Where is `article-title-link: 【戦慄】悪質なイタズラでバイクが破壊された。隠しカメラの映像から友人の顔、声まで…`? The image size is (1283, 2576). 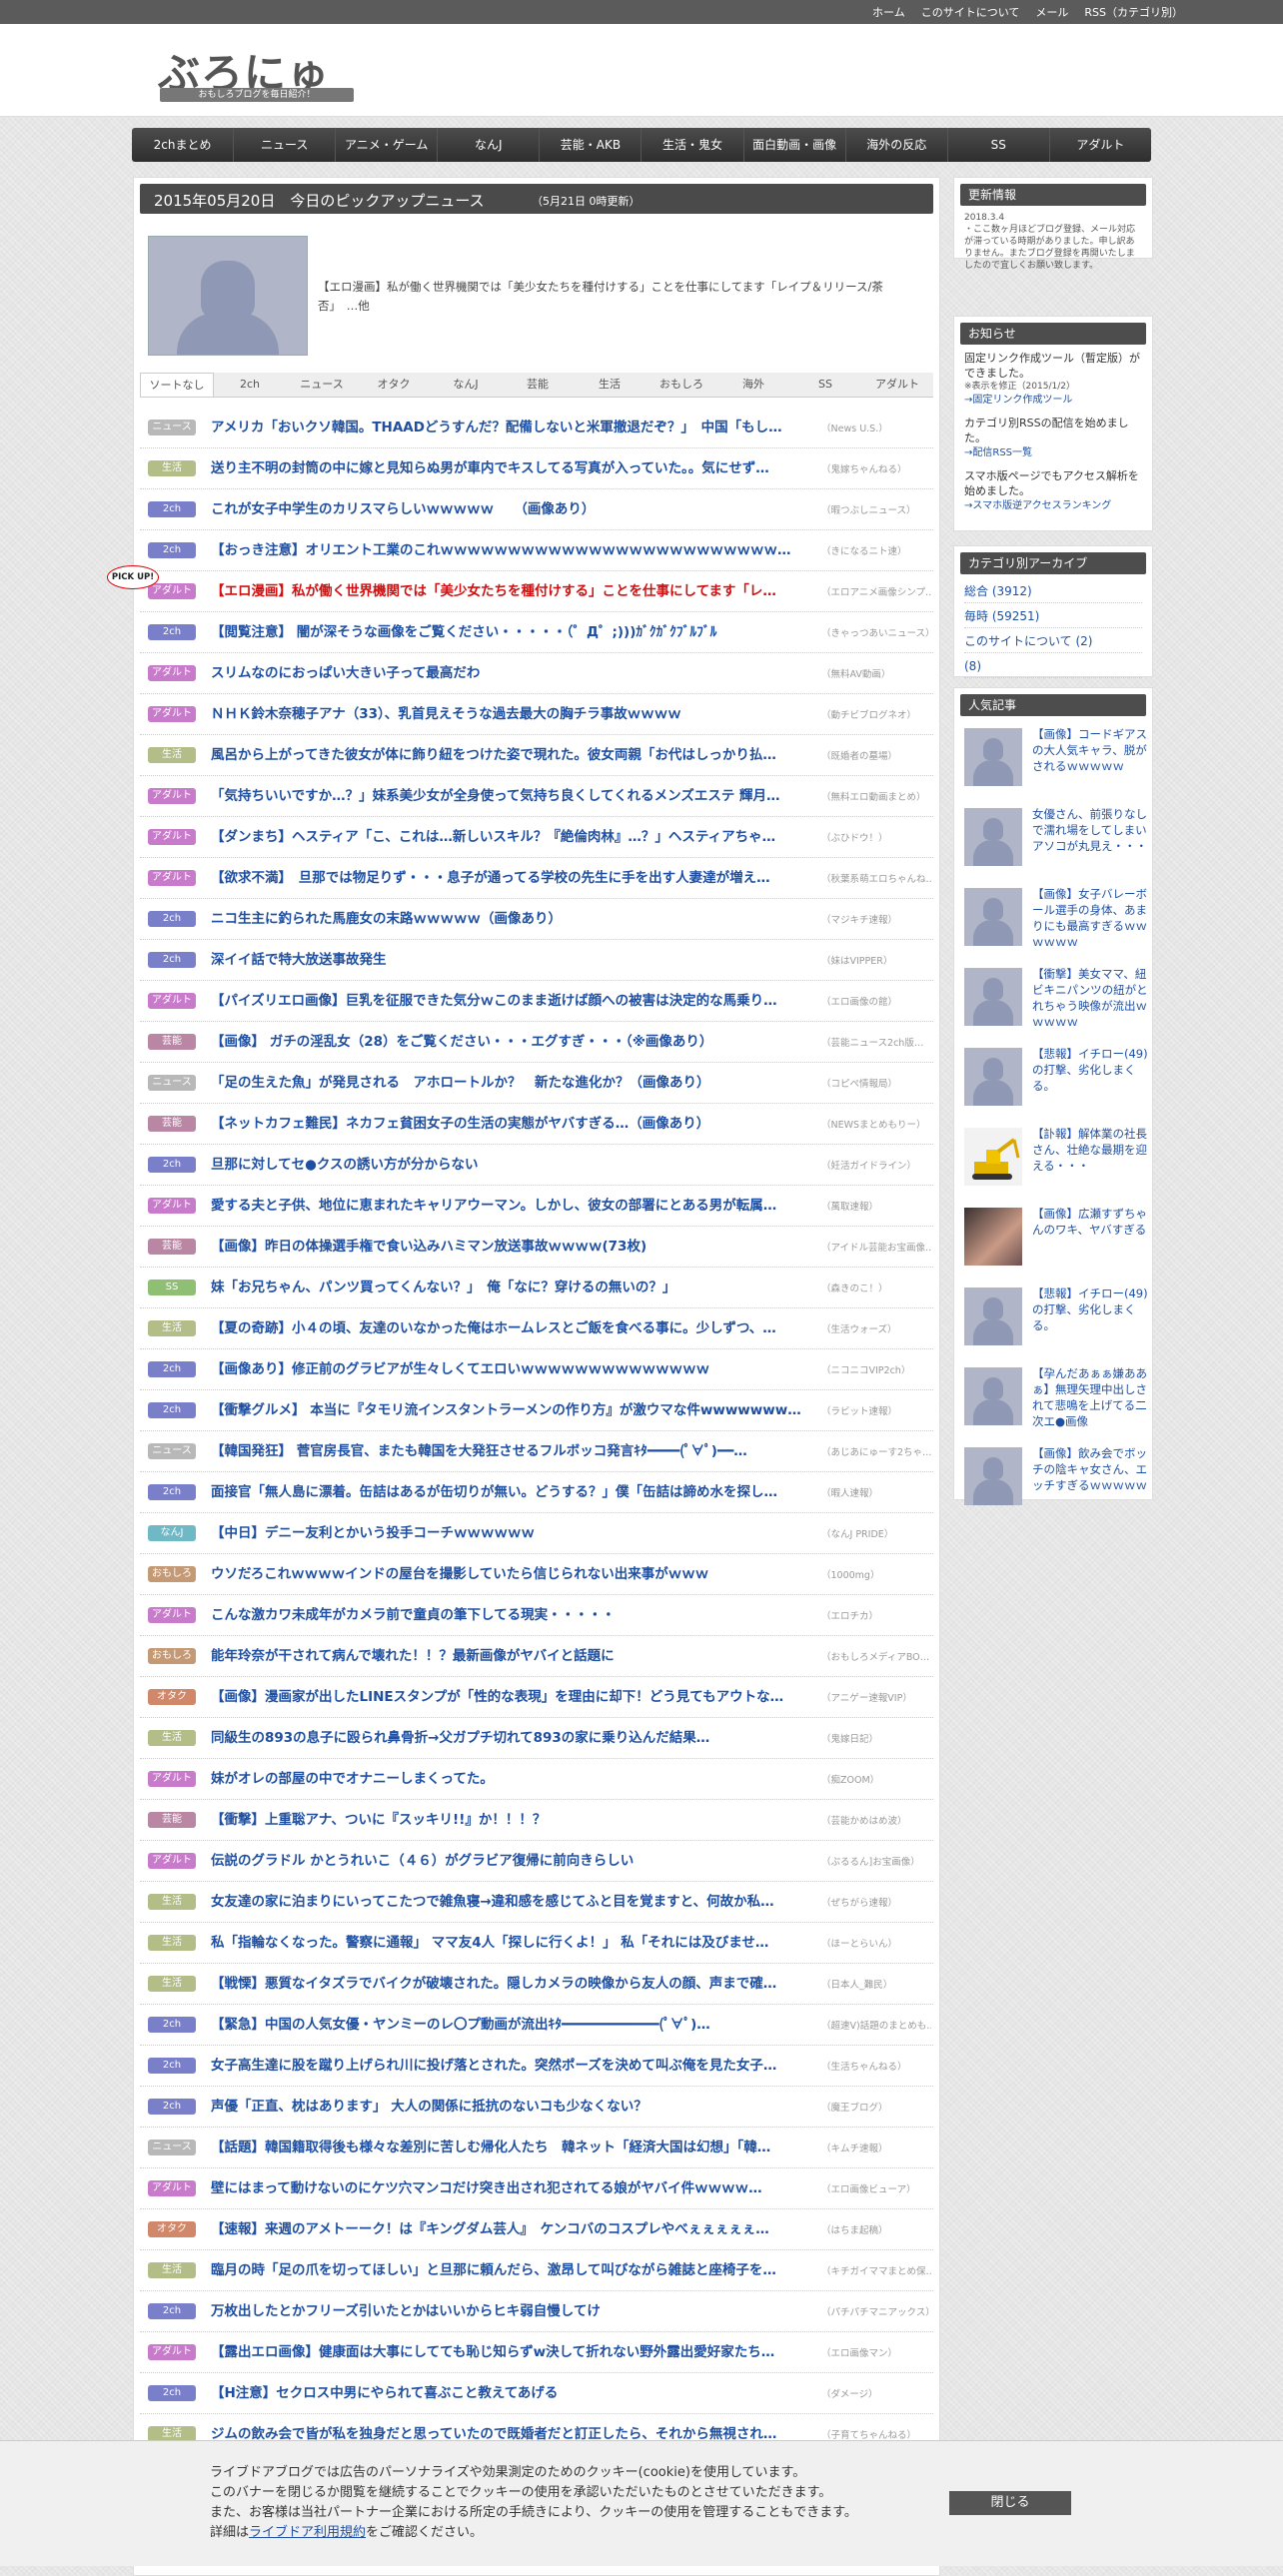 article-title-link: 【戦慄】悪質なイタズラでバイクが破壊された。隠しカメラの映像から友人の顔、声まで… is located at coordinates (508, 1984).